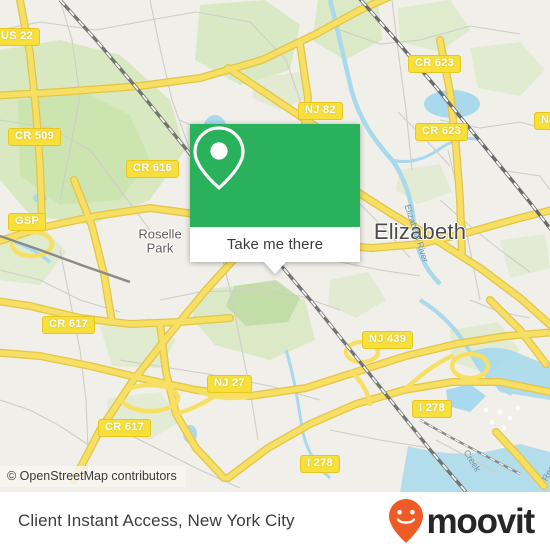 The image size is (550, 550). What do you see at coordinates (160, 234) in the screenshot?
I see `place-label-roselle: Roselle` at bounding box center [160, 234].